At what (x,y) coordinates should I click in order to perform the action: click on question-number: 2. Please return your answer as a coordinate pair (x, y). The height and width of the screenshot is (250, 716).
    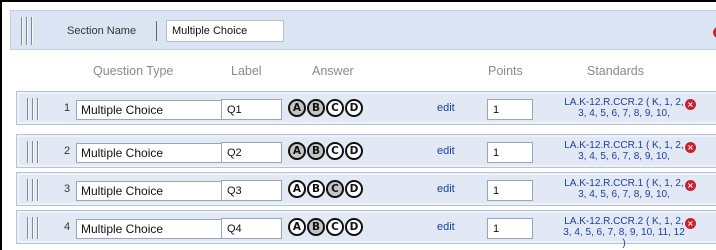
    Looking at the image, I should click on (67, 151).